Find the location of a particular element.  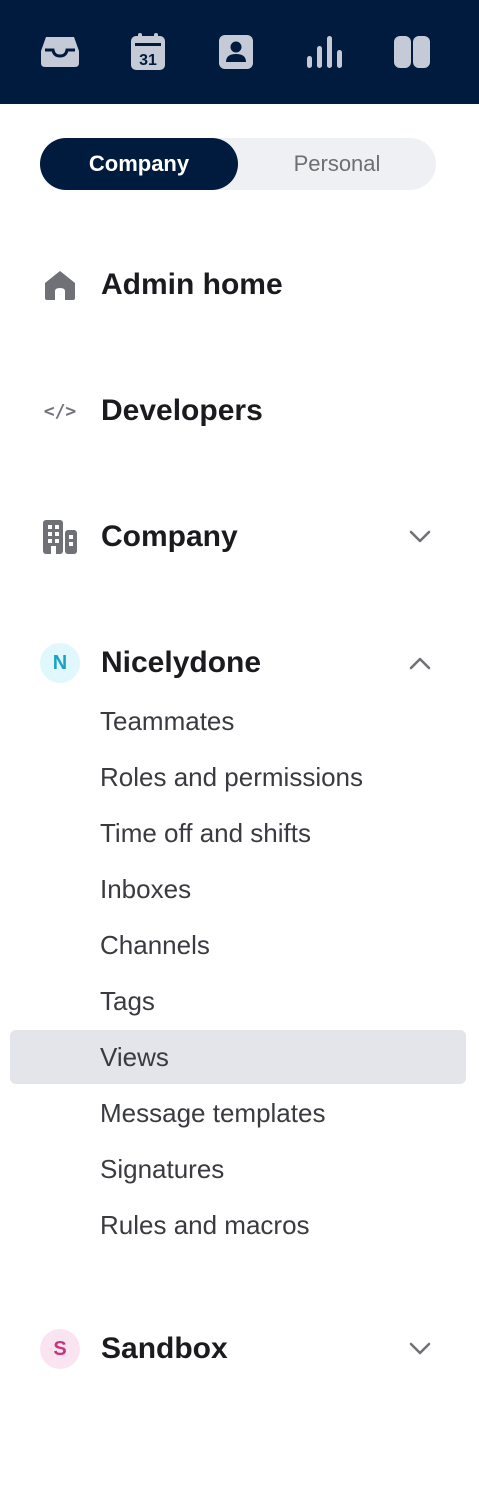

building-icon is located at coordinates (60, 537).